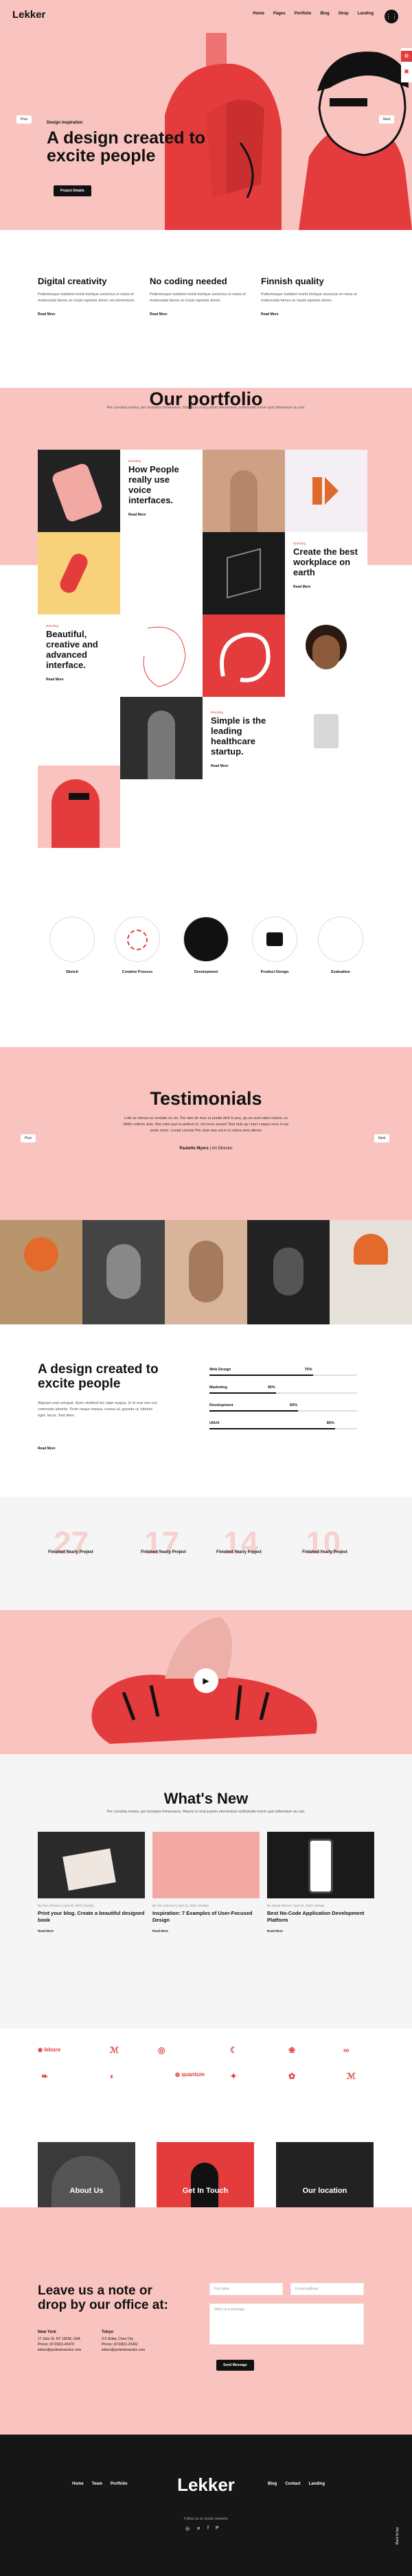 The width and height of the screenshot is (412, 2576). What do you see at coordinates (299, 543) in the screenshot?
I see `tile-category: Branding` at bounding box center [299, 543].